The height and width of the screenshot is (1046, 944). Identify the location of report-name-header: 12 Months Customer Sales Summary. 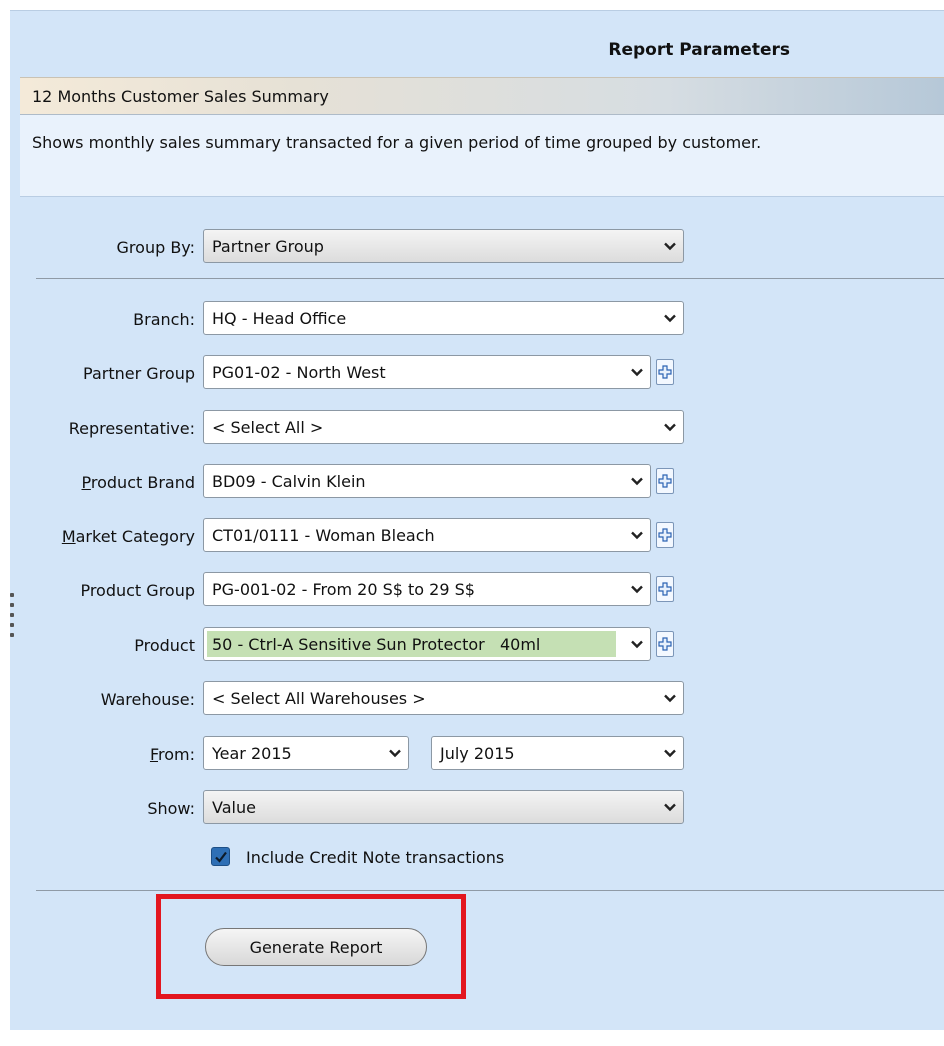
(482, 96).